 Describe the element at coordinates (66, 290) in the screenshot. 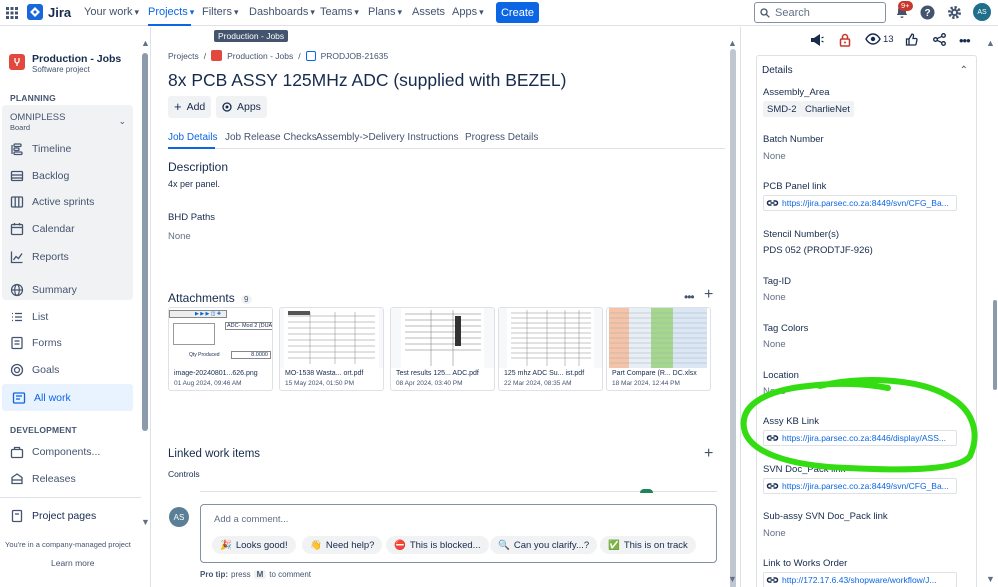

I see `sidebar-item-summary: Summary` at that location.